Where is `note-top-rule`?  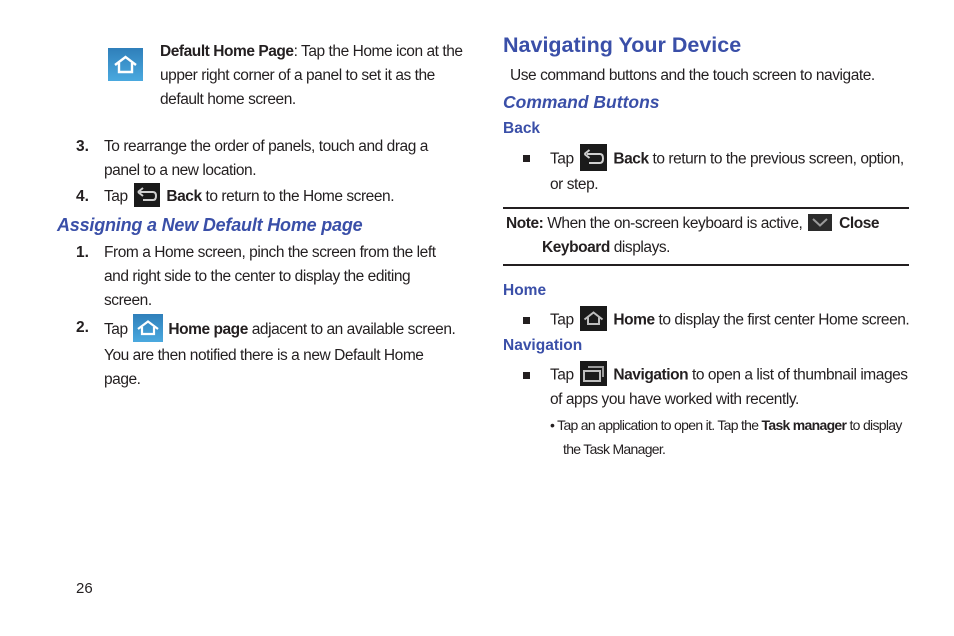 note-top-rule is located at coordinates (706, 208).